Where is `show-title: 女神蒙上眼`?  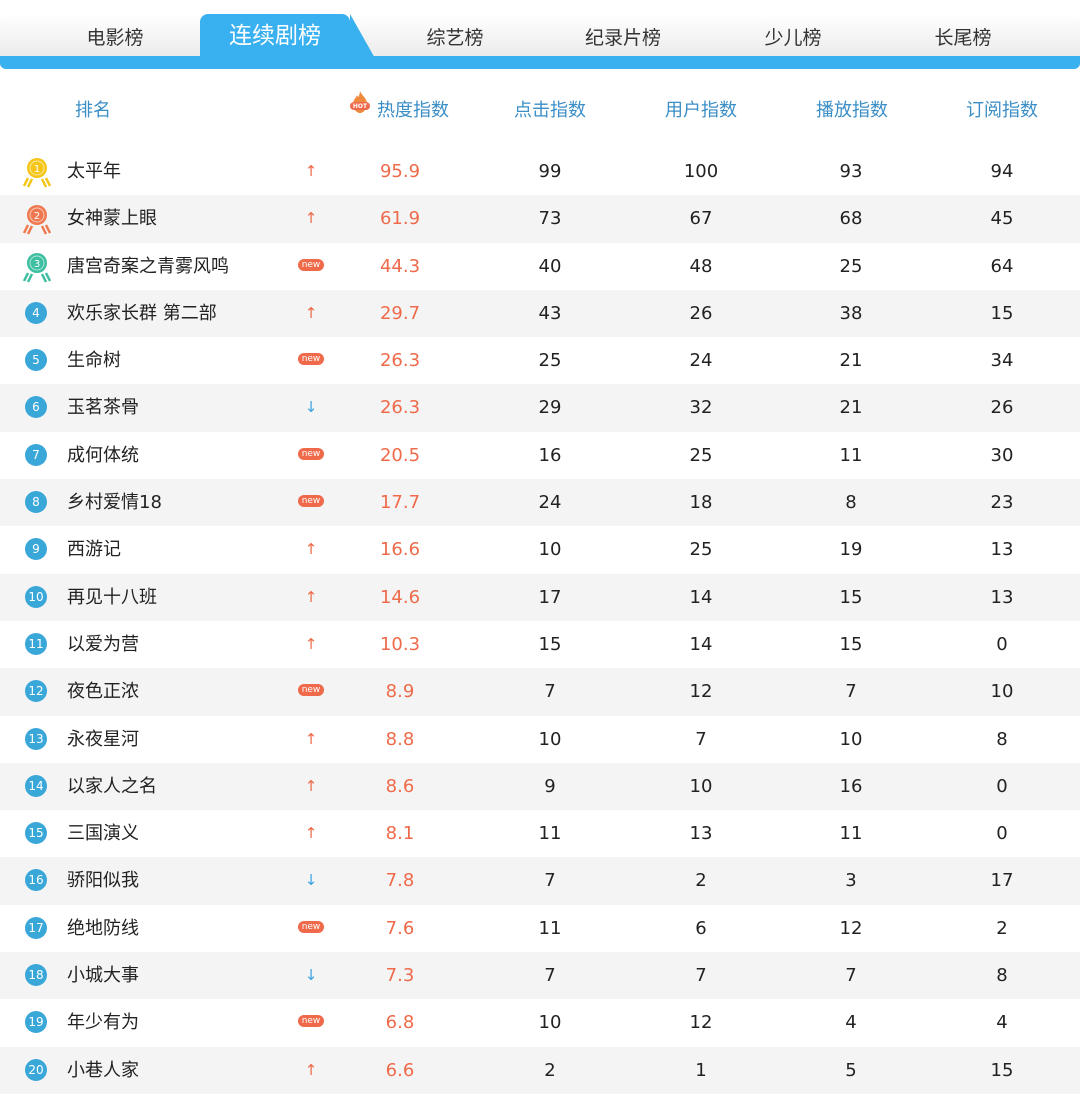 show-title: 女神蒙上眼 is located at coordinates (112, 218).